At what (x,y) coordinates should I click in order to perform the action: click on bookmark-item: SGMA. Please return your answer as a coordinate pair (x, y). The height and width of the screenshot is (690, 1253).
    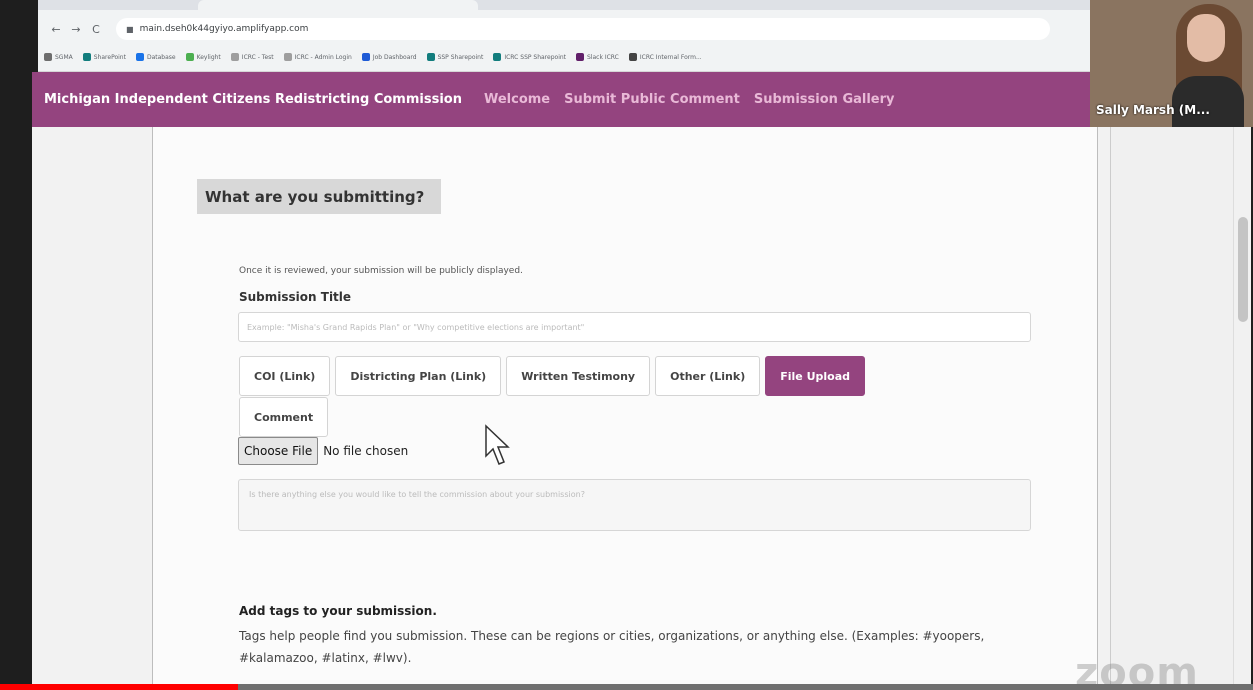
    Looking at the image, I should click on (58, 57).